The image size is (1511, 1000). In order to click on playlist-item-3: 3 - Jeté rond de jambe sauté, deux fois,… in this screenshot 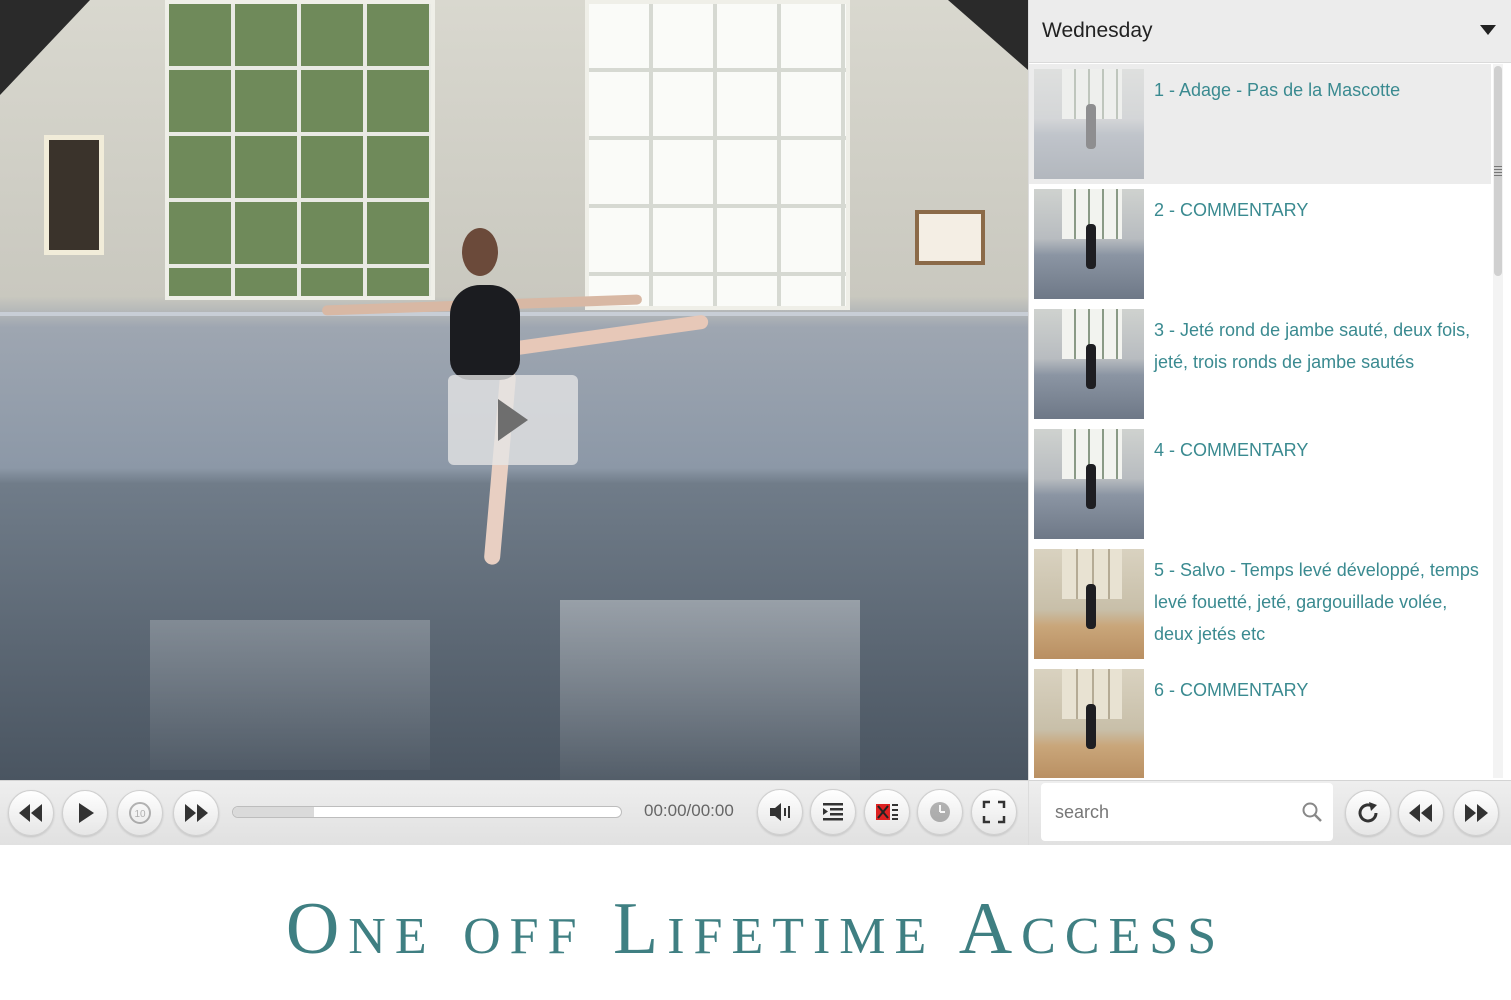, I will do `click(1260, 364)`.